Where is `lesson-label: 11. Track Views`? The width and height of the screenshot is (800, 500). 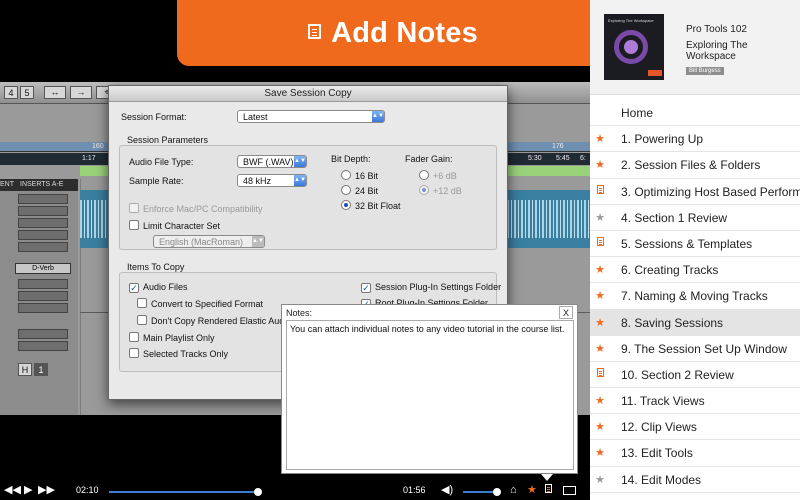 lesson-label: 11. Track Views is located at coordinates (663, 401).